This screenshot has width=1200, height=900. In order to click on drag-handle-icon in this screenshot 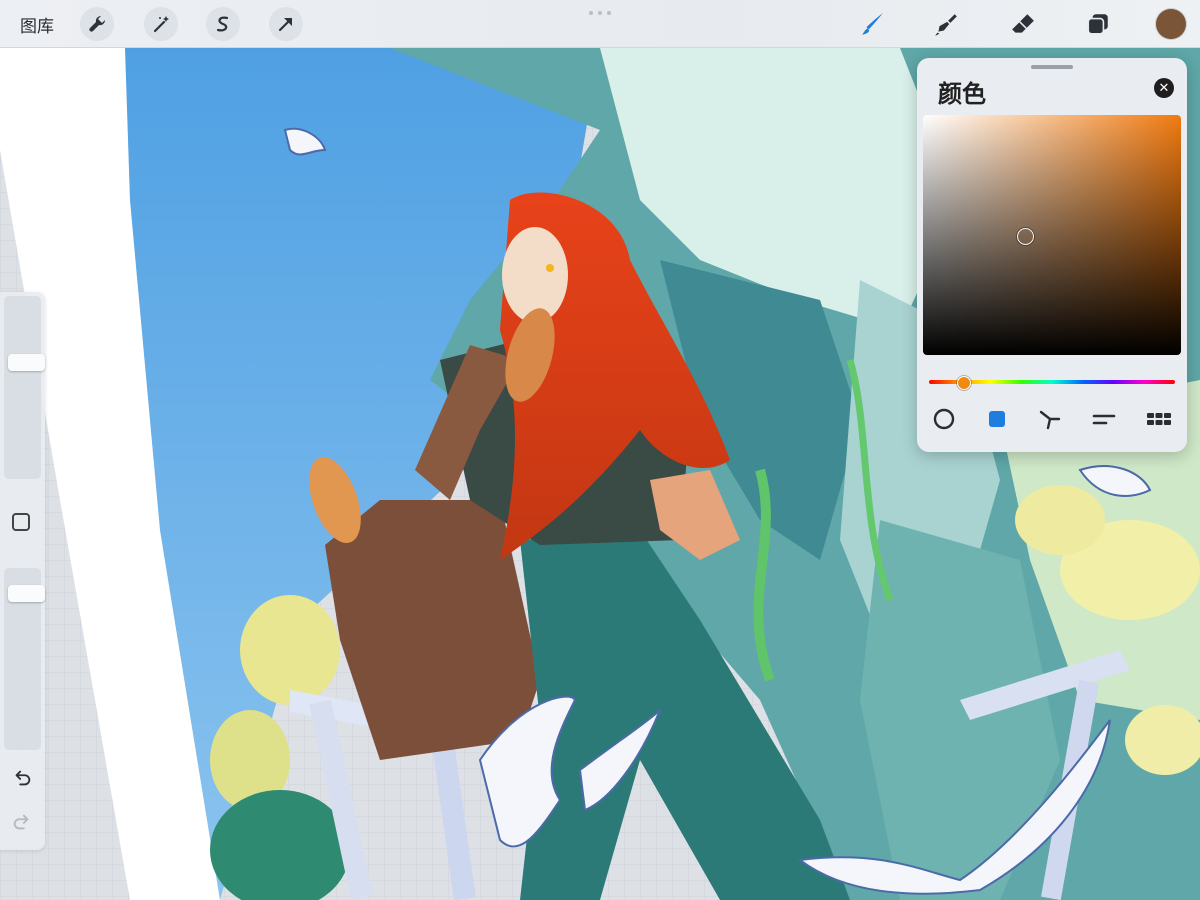, I will do `click(600, 13)`.